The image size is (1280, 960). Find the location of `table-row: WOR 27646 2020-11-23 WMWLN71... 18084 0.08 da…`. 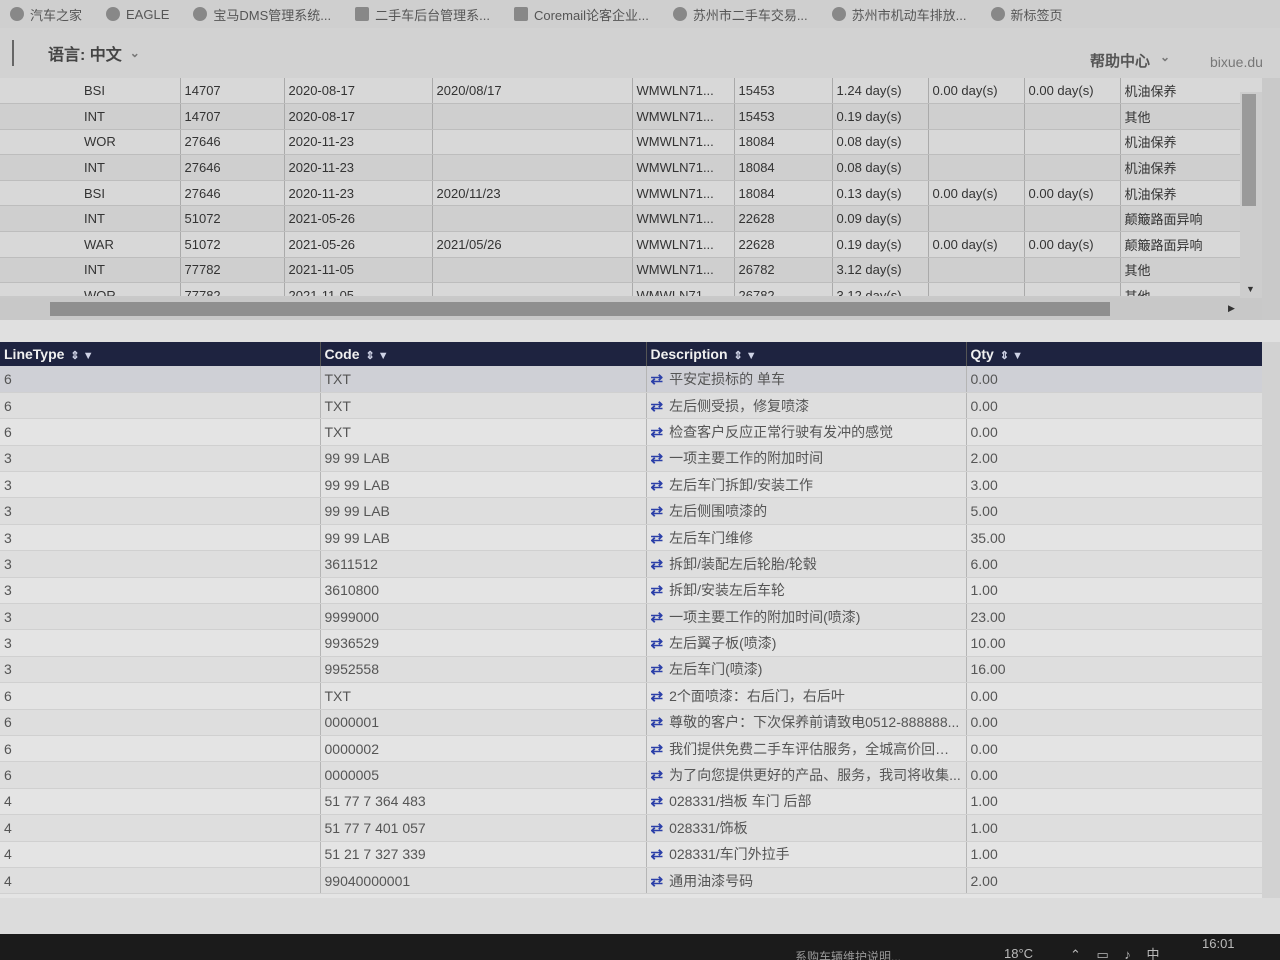

table-row: WOR 27646 2020-11-23 WMWLN71... 18084 0.08 da… is located at coordinates (631, 142).